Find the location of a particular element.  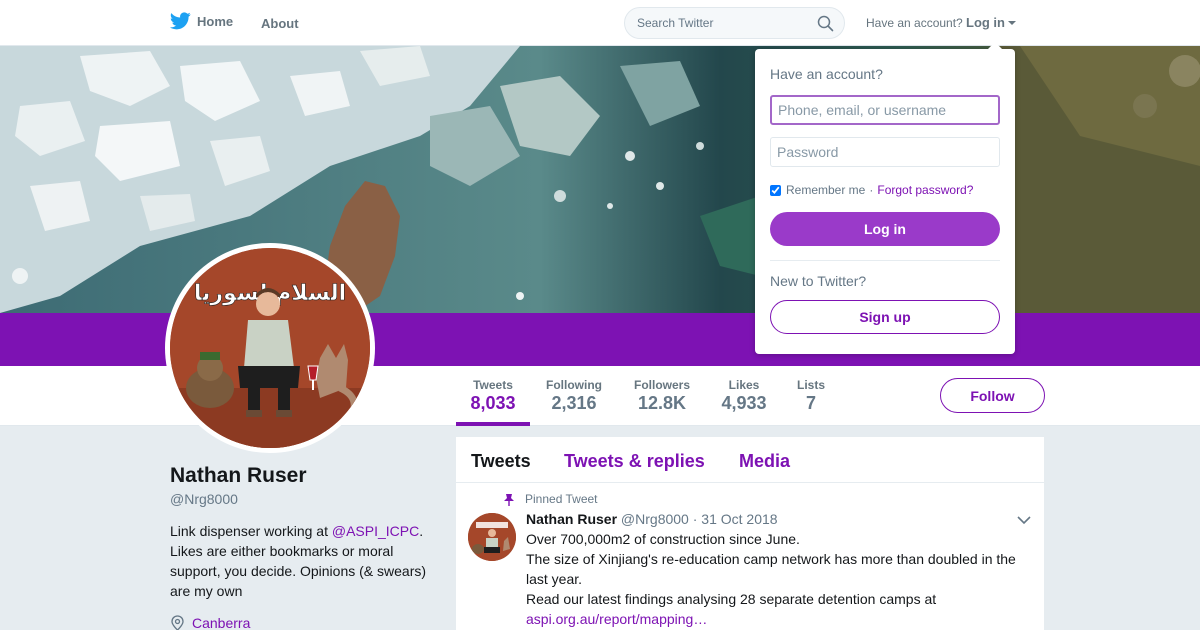

remember-row: Remember me · Forgot password? is located at coordinates (871, 190).